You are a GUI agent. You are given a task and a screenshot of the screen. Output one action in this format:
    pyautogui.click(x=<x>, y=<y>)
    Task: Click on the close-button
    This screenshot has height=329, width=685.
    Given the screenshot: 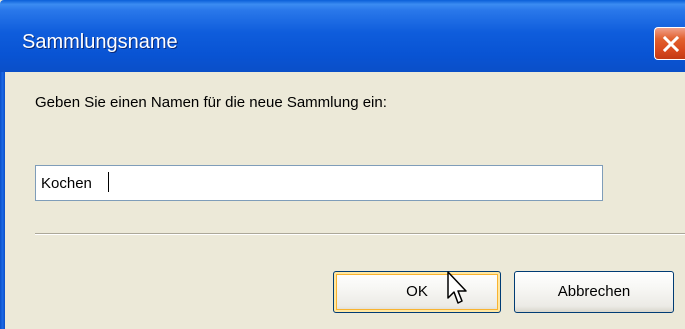 What is the action you would take?
    pyautogui.click(x=669, y=43)
    